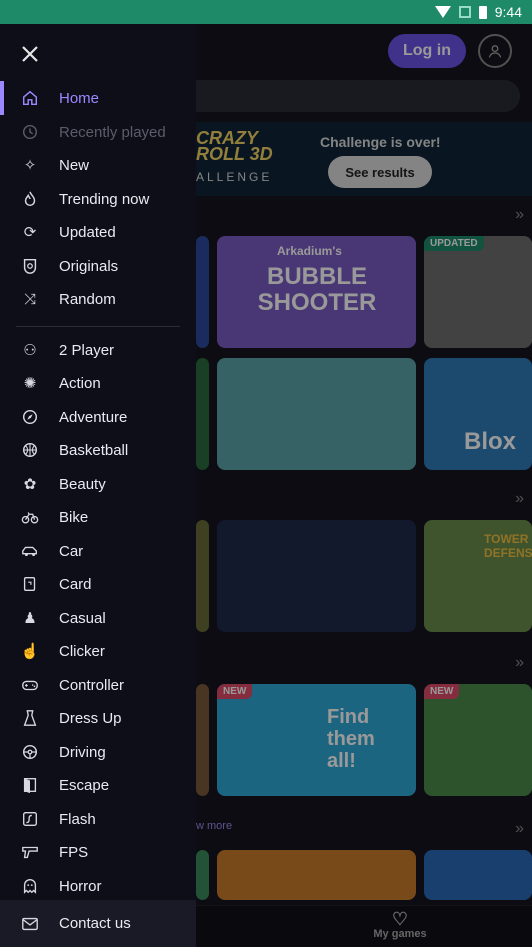  I want to click on drawer-item-recently-played: Recently played, so click(98, 132).